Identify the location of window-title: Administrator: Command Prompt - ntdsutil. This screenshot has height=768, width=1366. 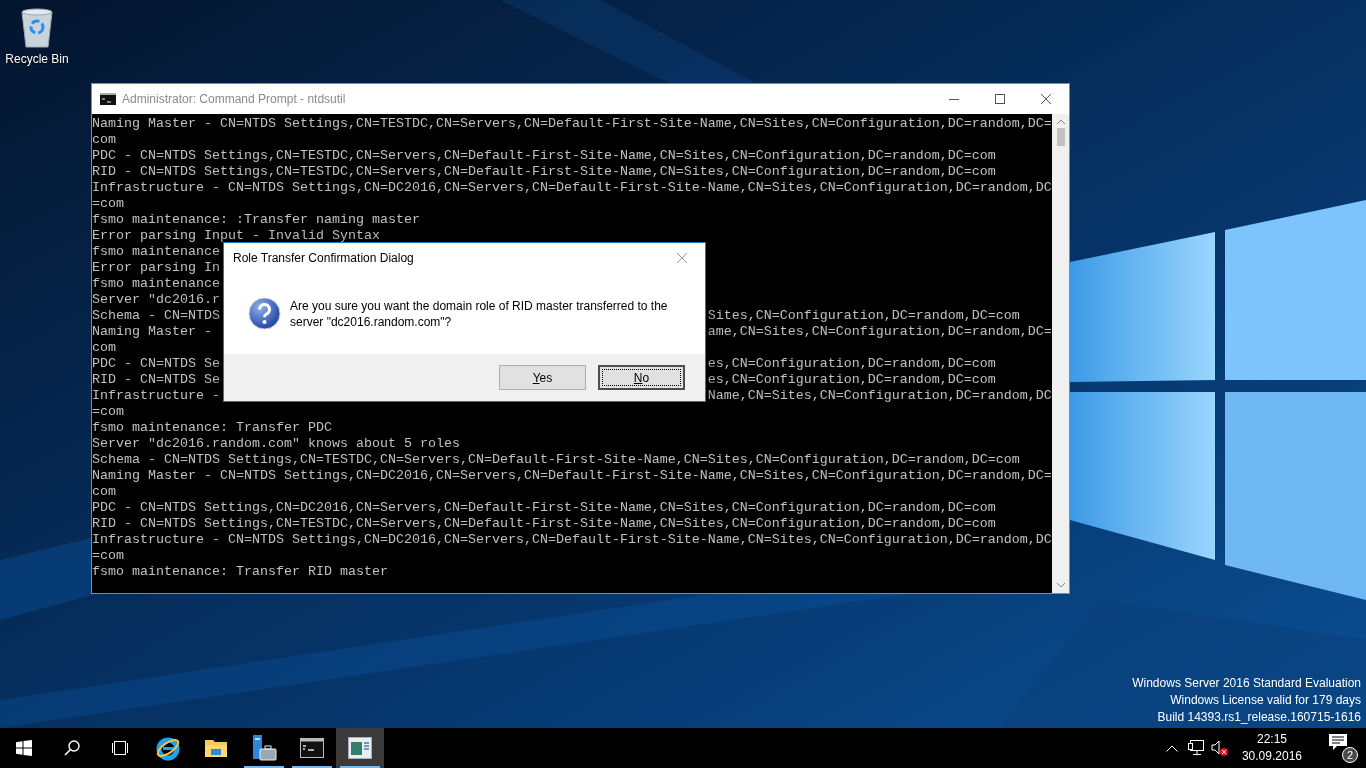
(234, 99).